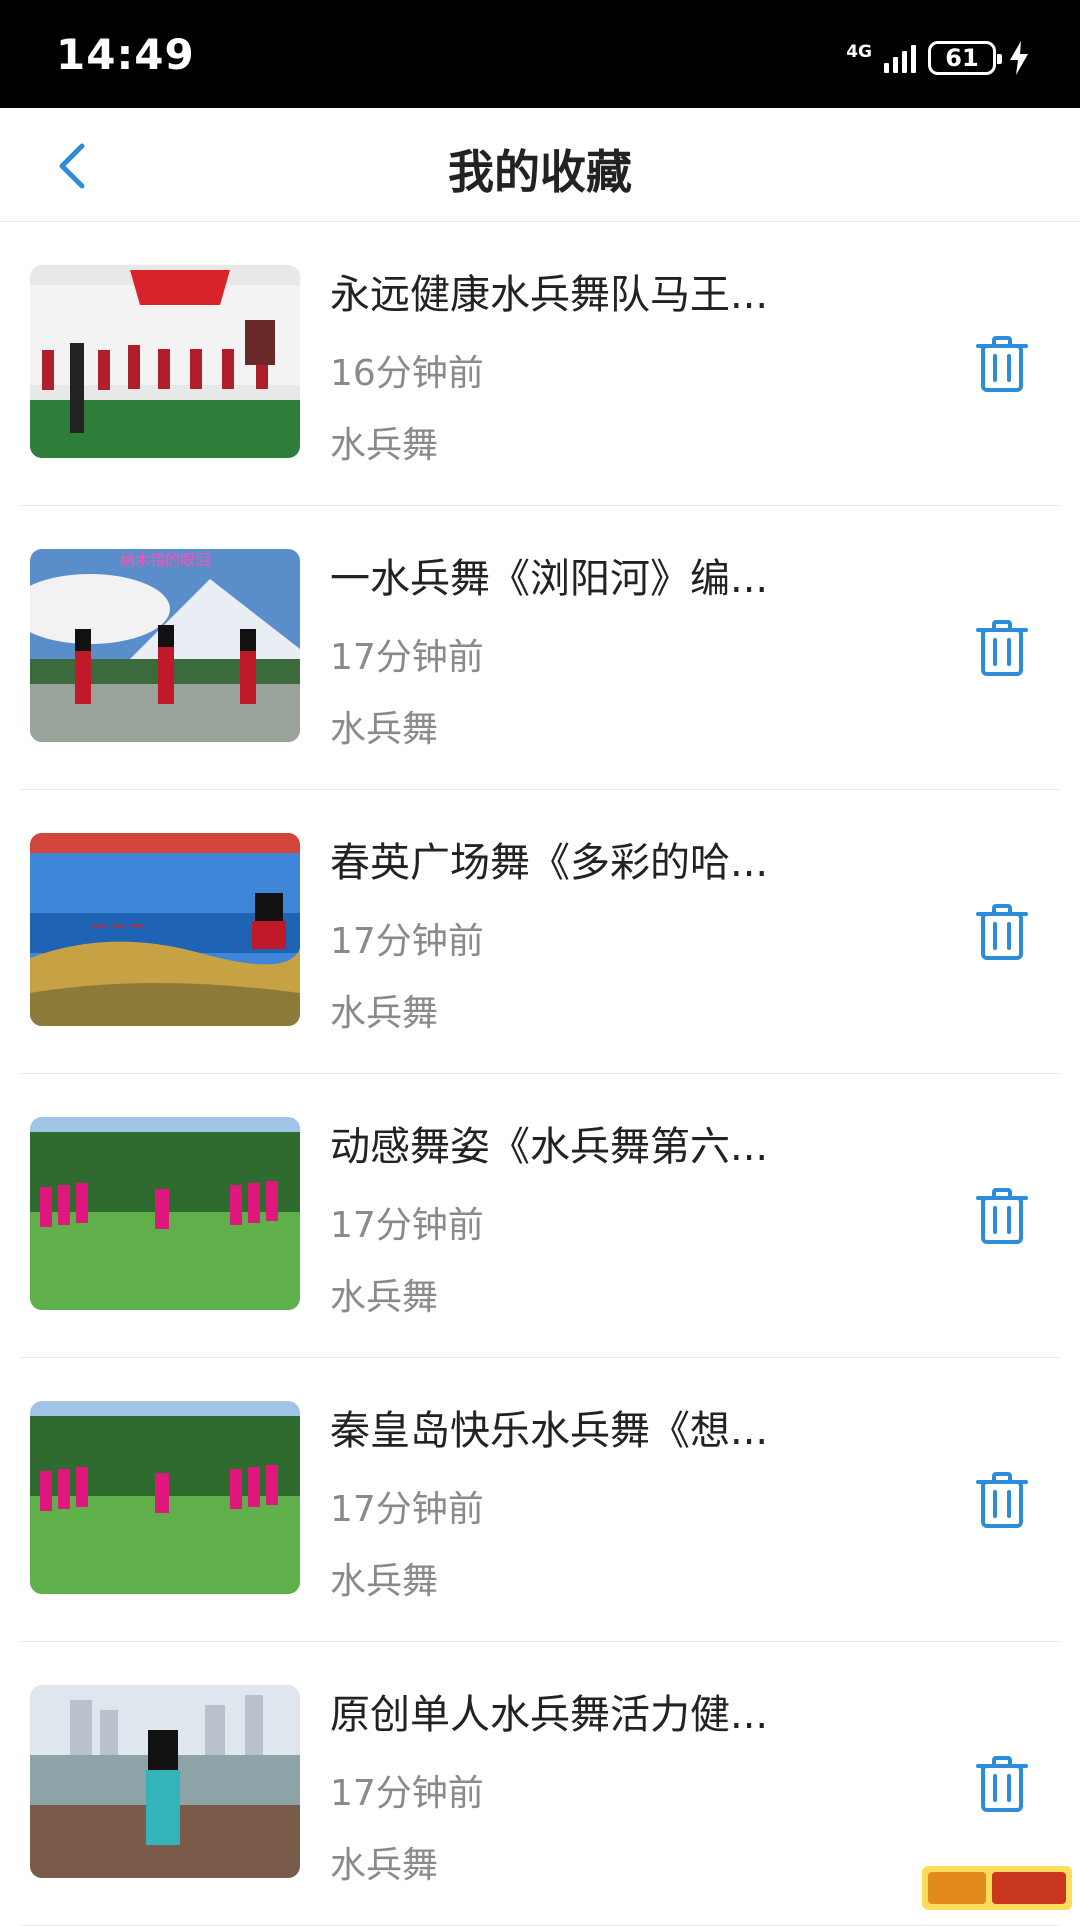 The width and height of the screenshot is (1080, 1926). What do you see at coordinates (407, 370) in the screenshot?
I see `favorite-time: 16分钟前` at bounding box center [407, 370].